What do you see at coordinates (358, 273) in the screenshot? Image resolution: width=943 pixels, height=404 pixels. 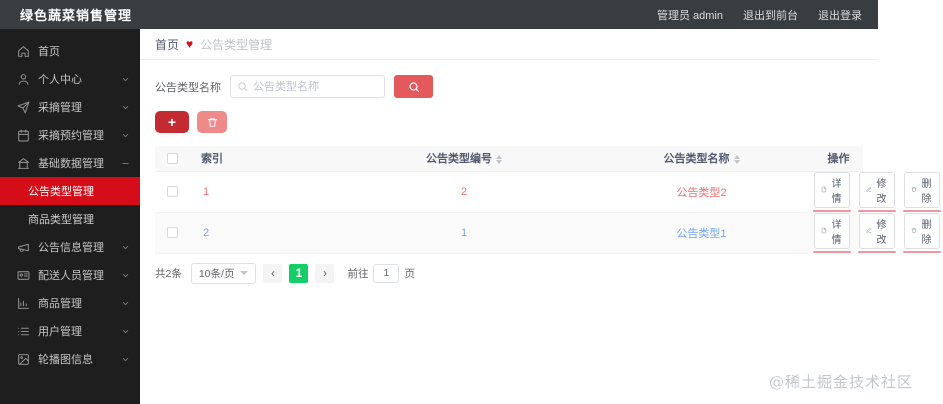 I see `goto-label: 前往` at bounding box center [358, 273].